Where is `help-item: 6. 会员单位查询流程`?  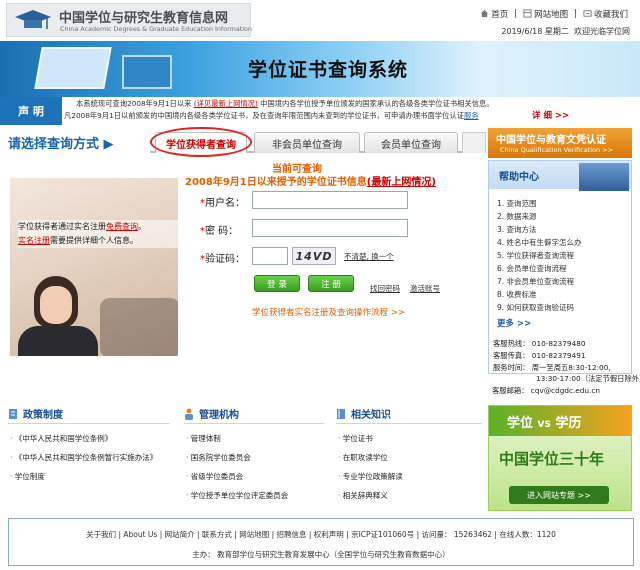
help-item: 6. 会员单位查询流程 is located at coordinates (564, 268).